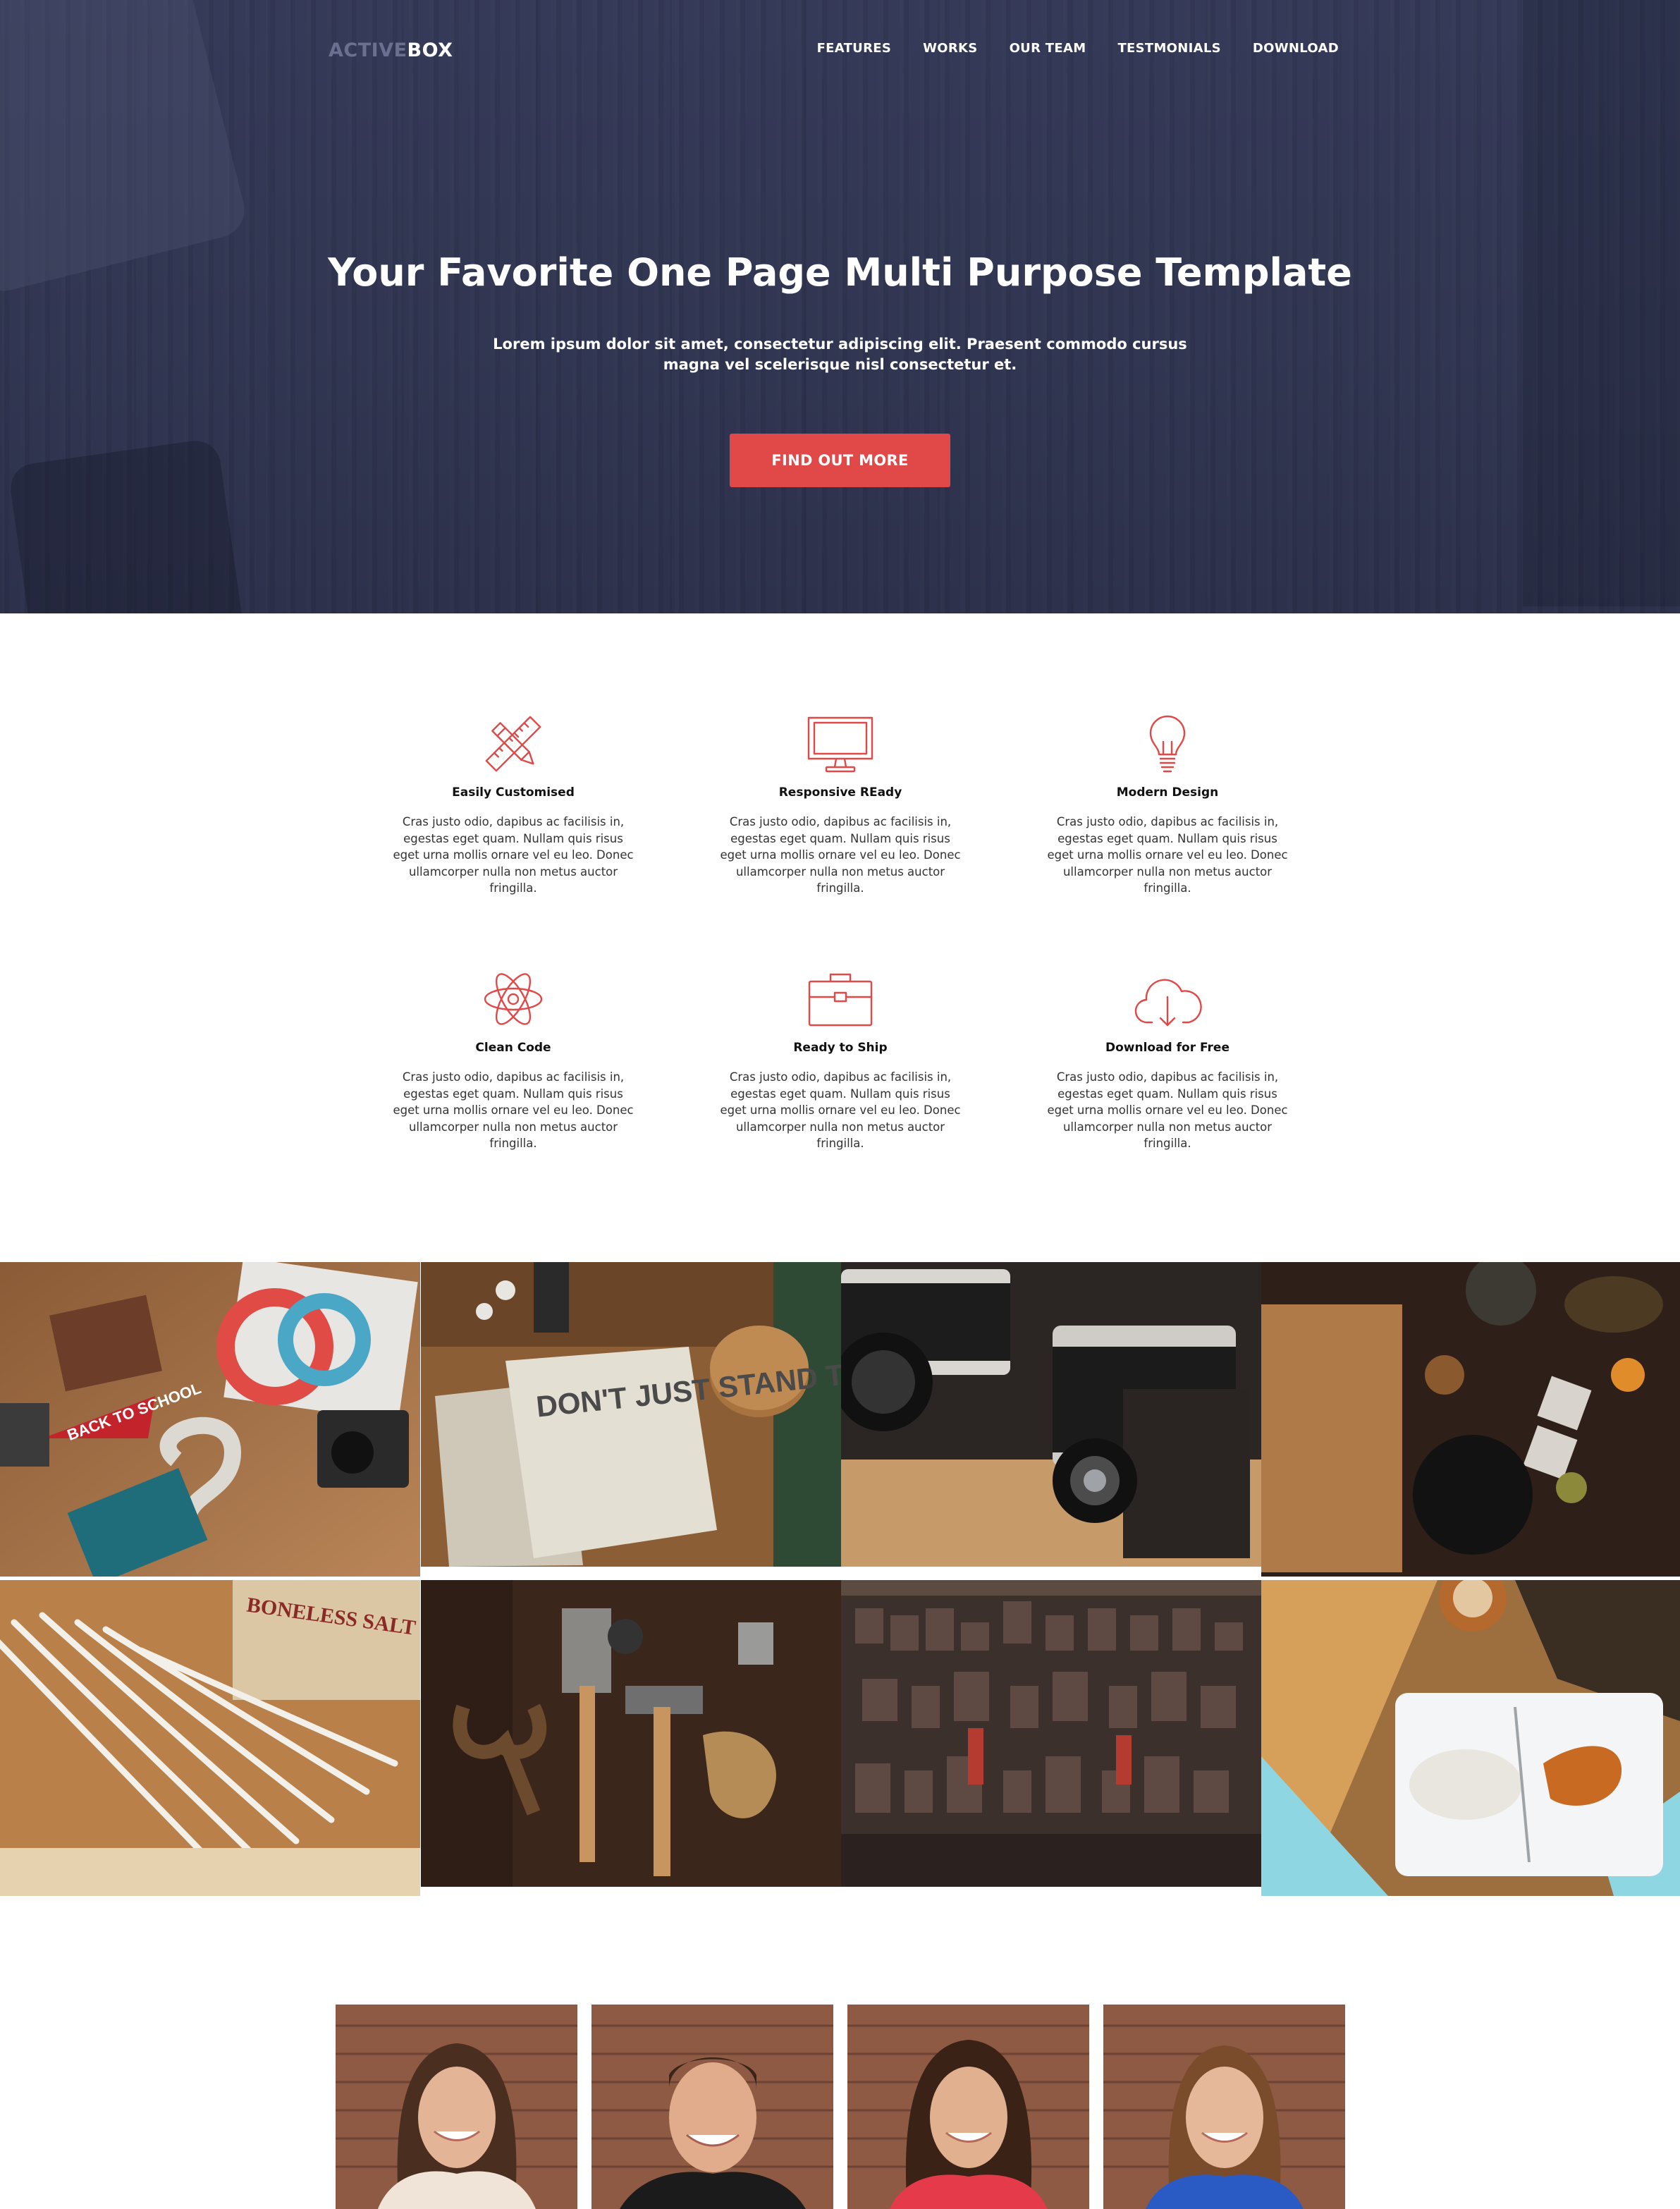 The image size is (1680, 2209). I want to click on cloud-download-icon, so click(1168, 1003).